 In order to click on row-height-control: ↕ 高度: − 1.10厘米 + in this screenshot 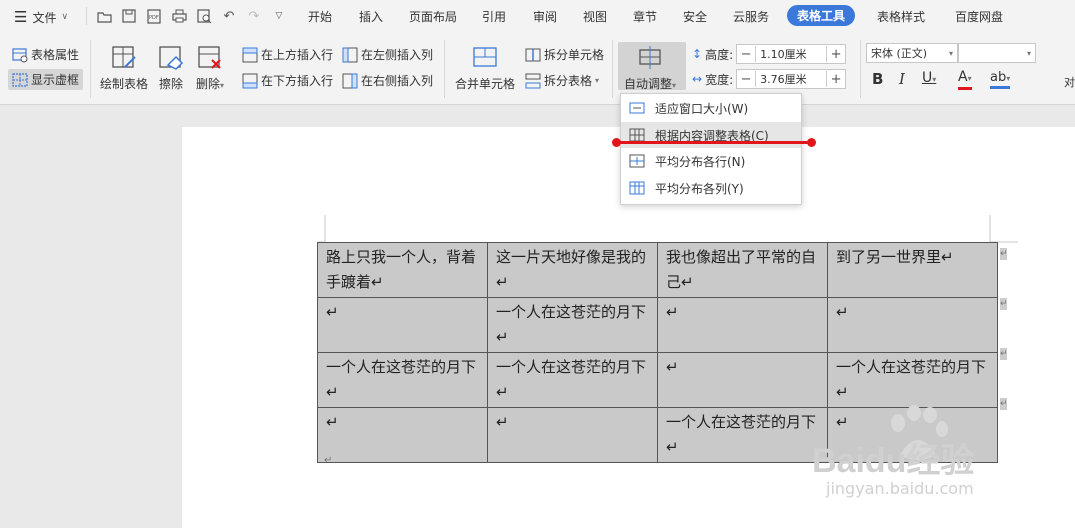, I will do `click(769, 54)`.